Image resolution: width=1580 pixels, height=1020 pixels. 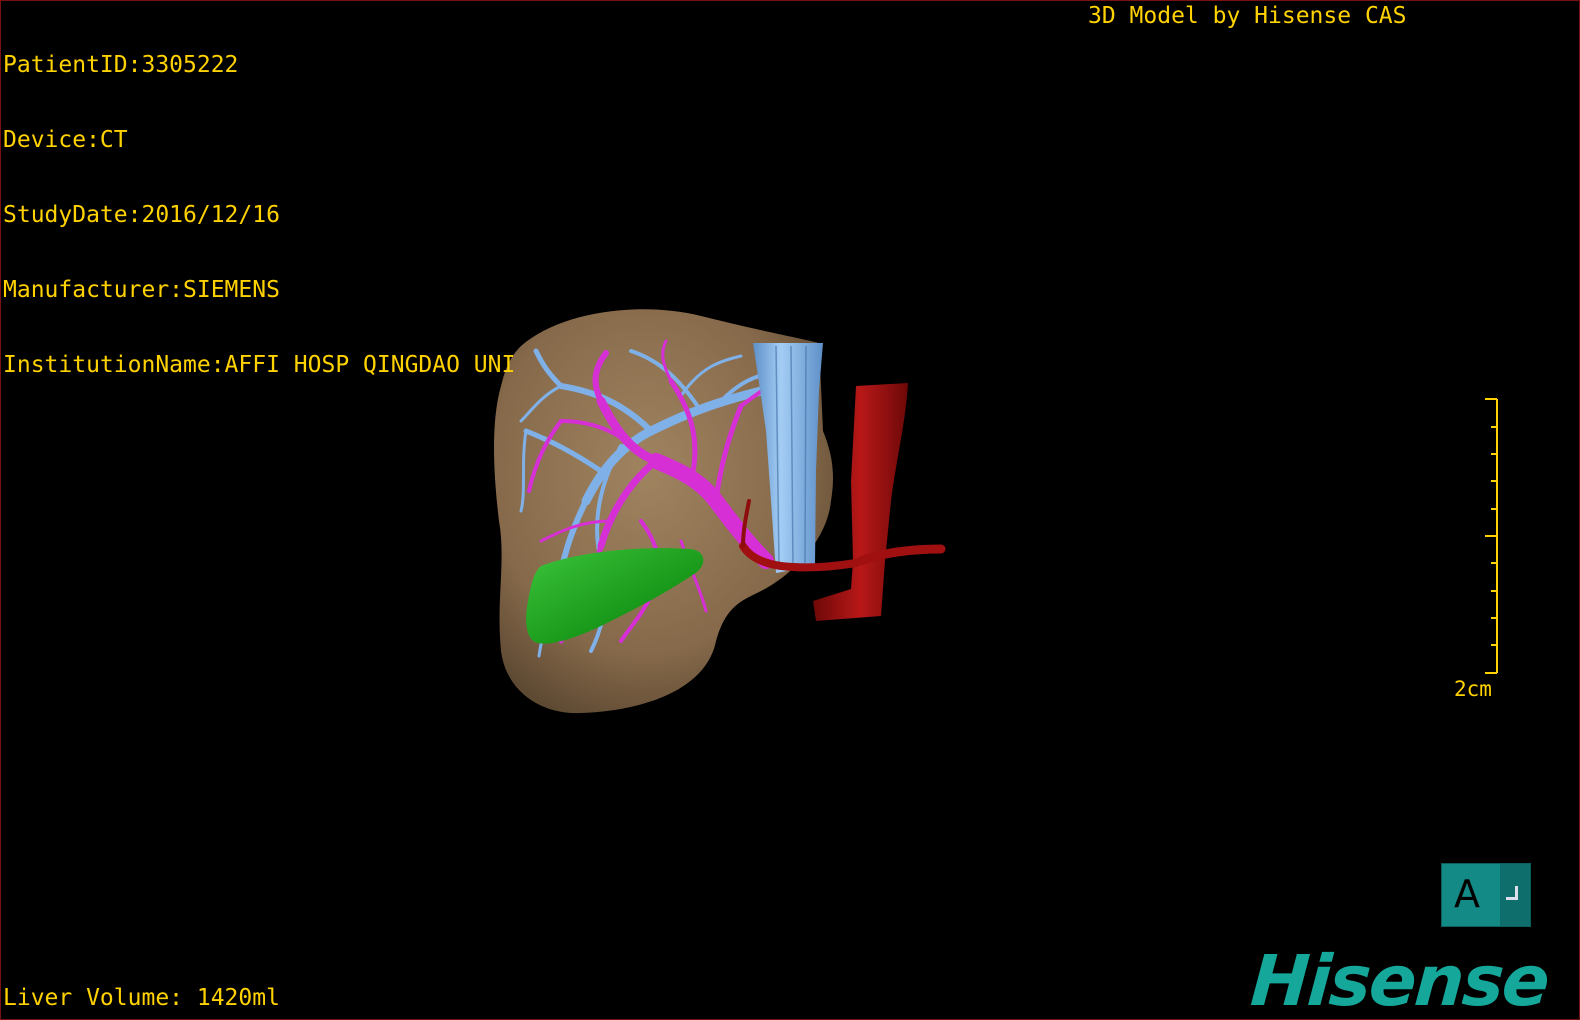 I want to click on institution-name: InstitutionName:AFFI HOSP QINGDAO UNI, so click(x=259, y=365).